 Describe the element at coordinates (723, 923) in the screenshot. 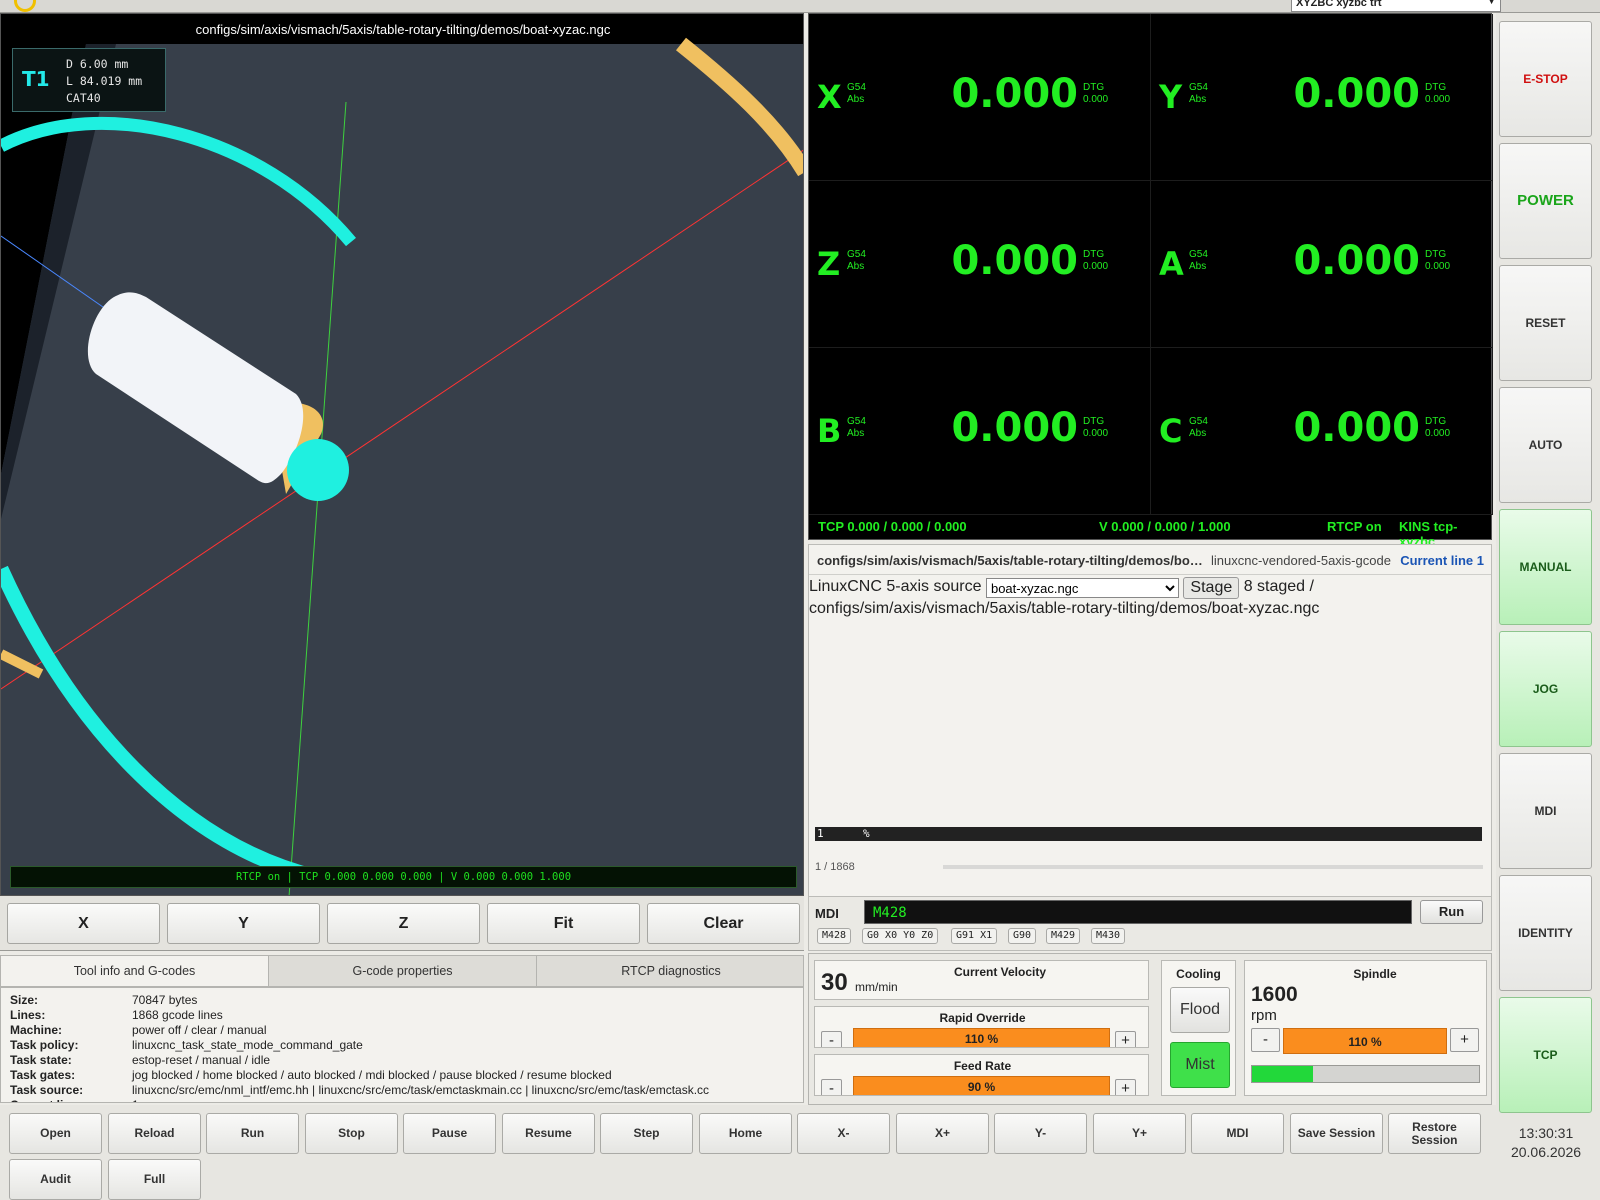

I see `view-clear-button: Clear` at that location.